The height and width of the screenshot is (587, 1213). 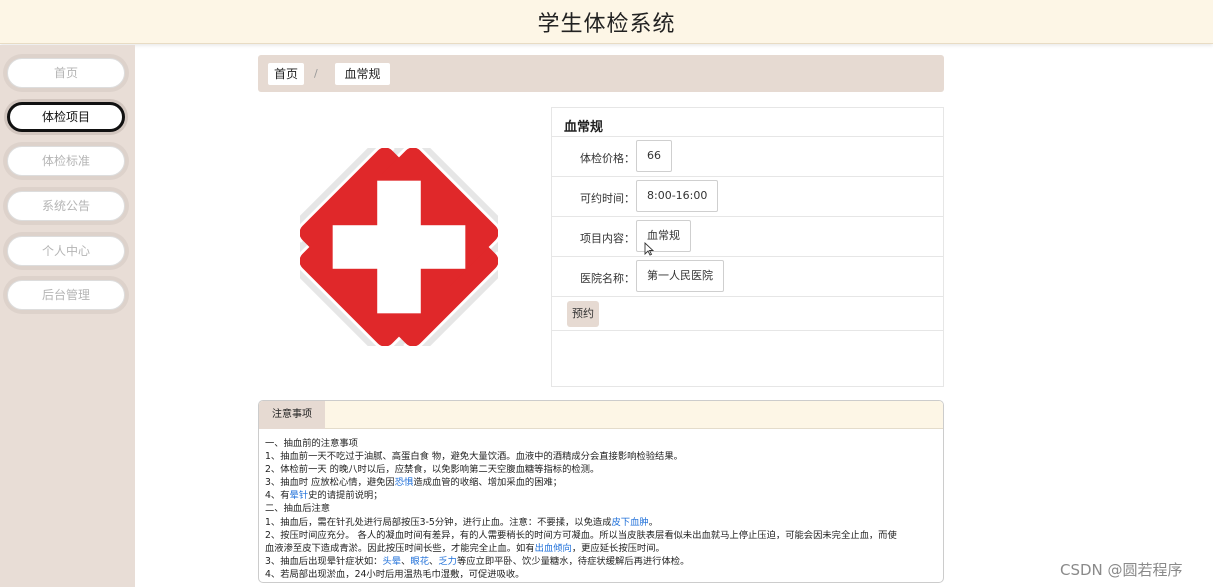 What do you see at coordinates (607, 158) in the screenshot?
I see `price-label: 体检价格：` at bounding box center [607, 158].